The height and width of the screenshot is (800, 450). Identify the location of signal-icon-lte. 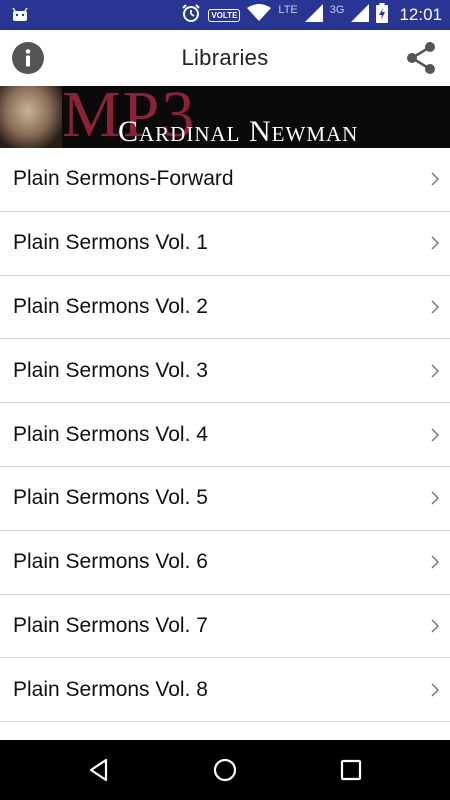
(313, 15).